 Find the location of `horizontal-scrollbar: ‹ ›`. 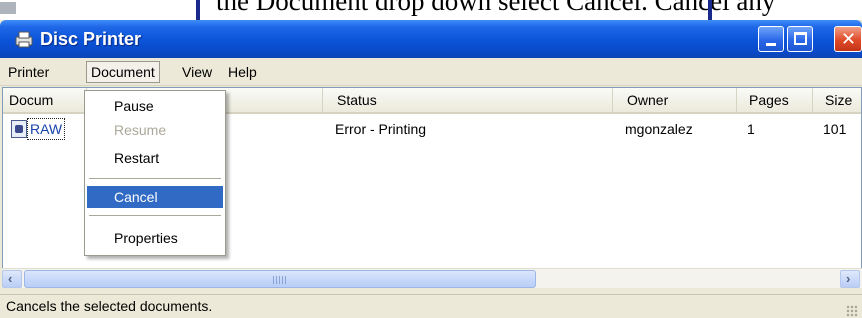

horizontal-scrollbar: ‹ › is located at coordinates (432, 278).